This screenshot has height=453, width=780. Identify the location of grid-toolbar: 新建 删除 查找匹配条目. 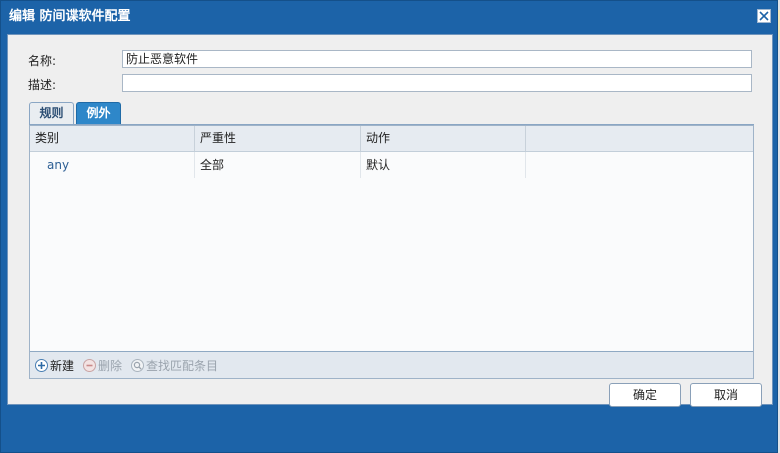
(391, 364).